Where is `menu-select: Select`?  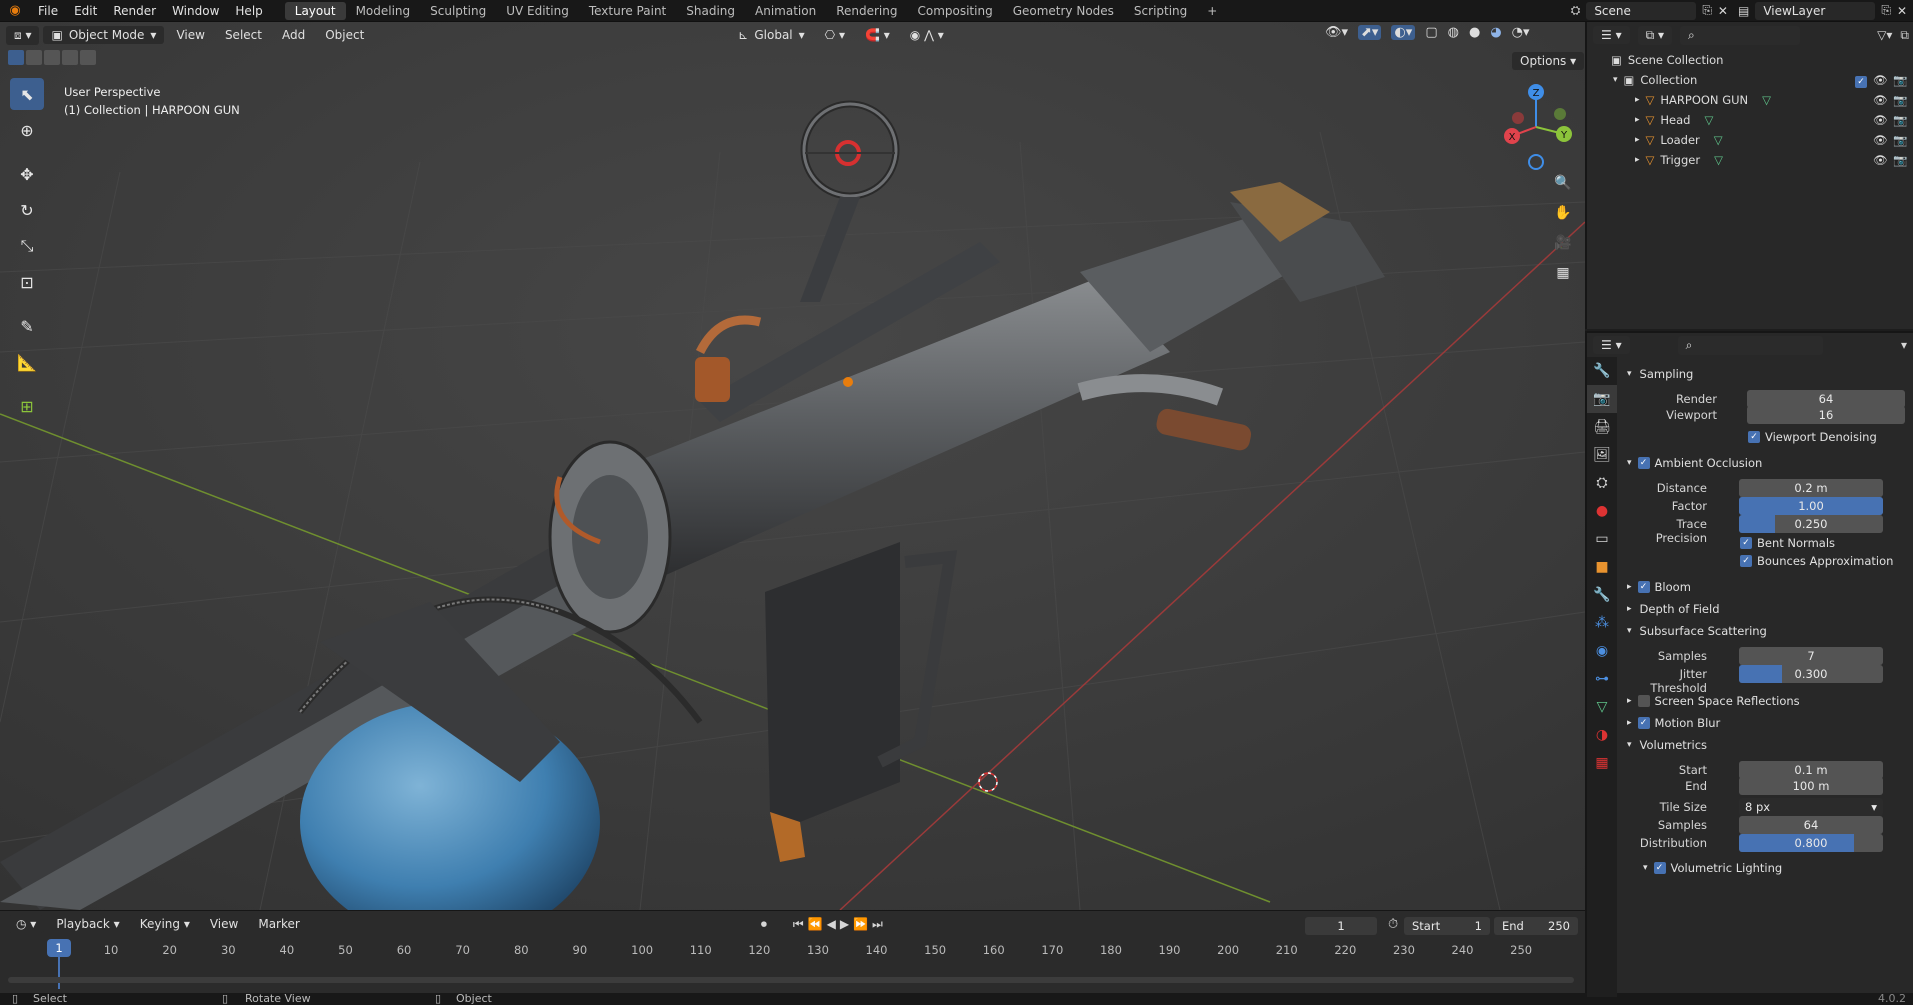
menu-select: Select is located at coordinates (243, 35).